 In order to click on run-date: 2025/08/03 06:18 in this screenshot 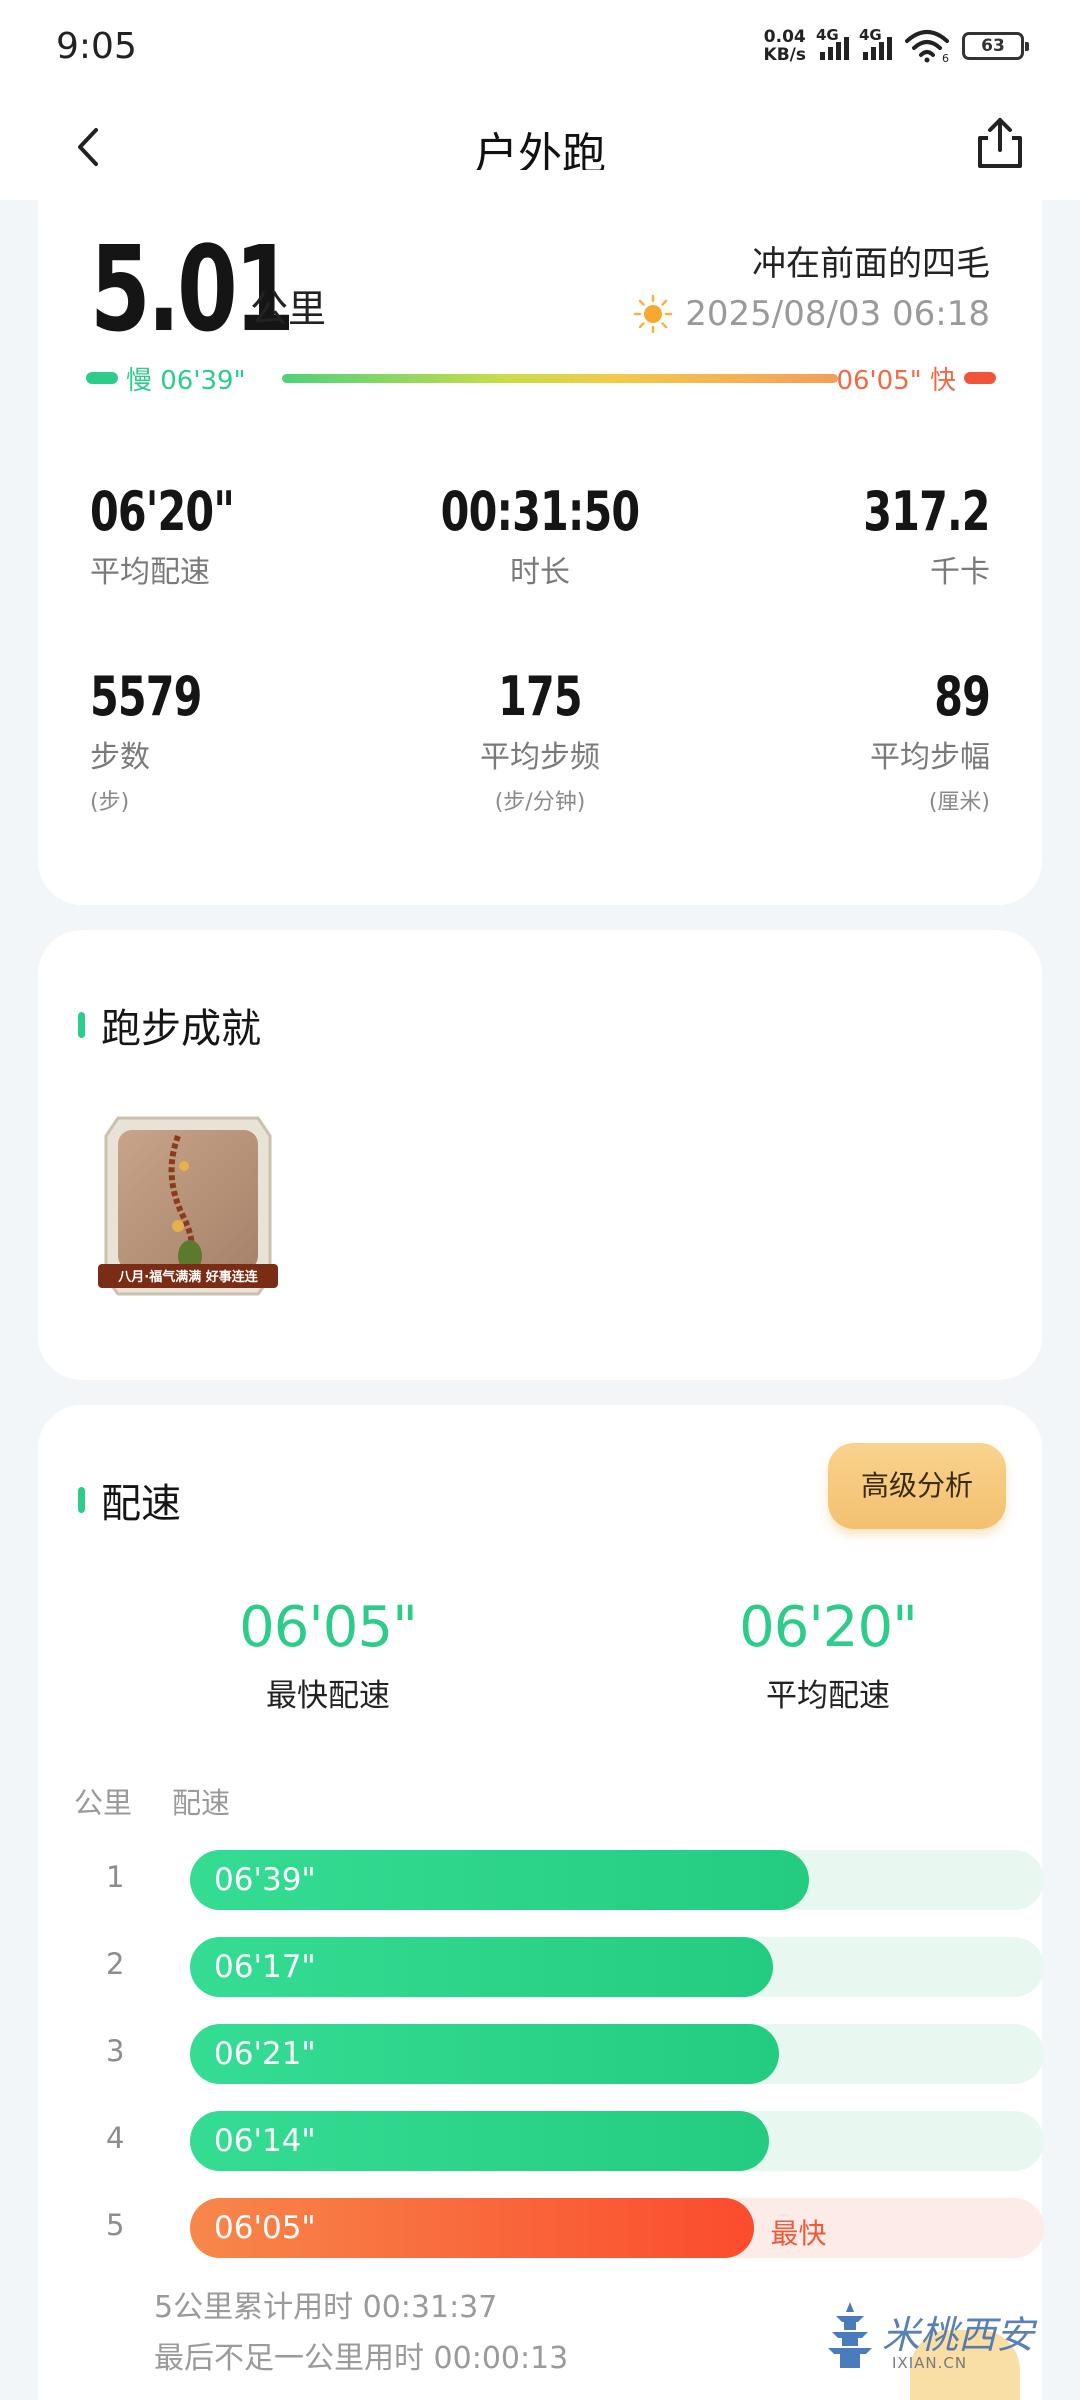, I will do `click(837, 314)`.